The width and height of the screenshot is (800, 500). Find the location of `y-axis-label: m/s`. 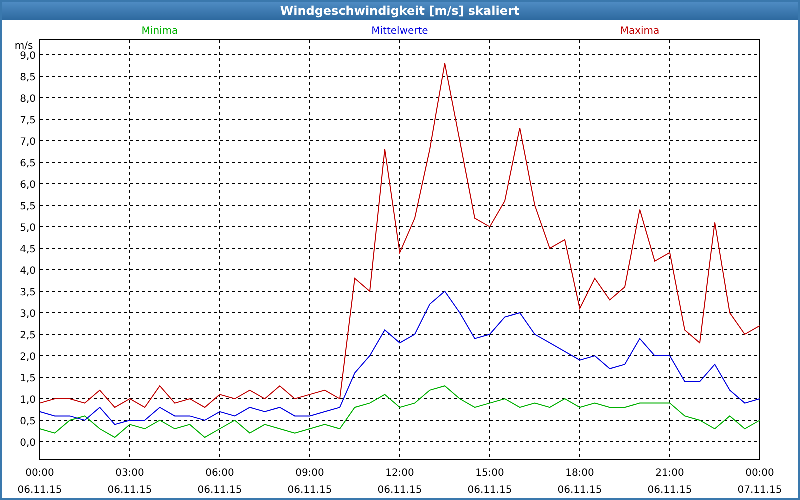

y-axis-label: m/s is located at coordinates (24, 46).